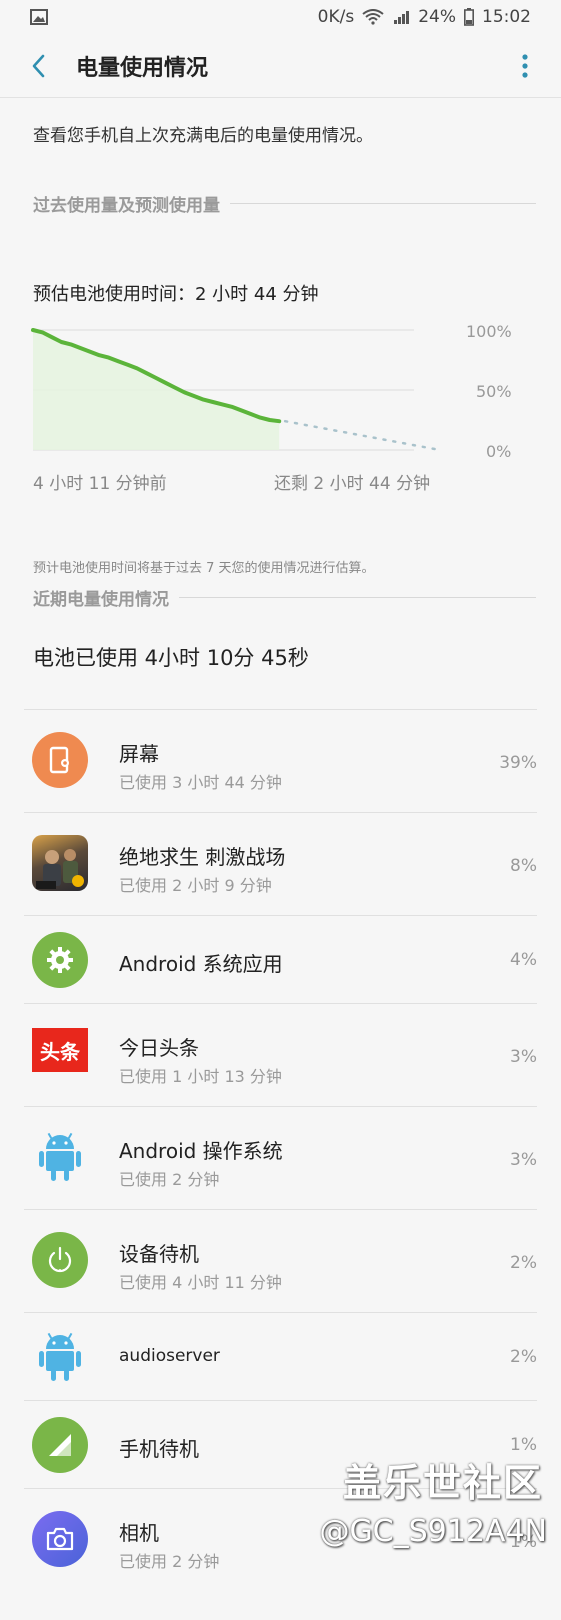  What do you see at coordinates (518, 763) in the screenshot?
I see `app-percent: 39%` at bounding box center [518, 763].